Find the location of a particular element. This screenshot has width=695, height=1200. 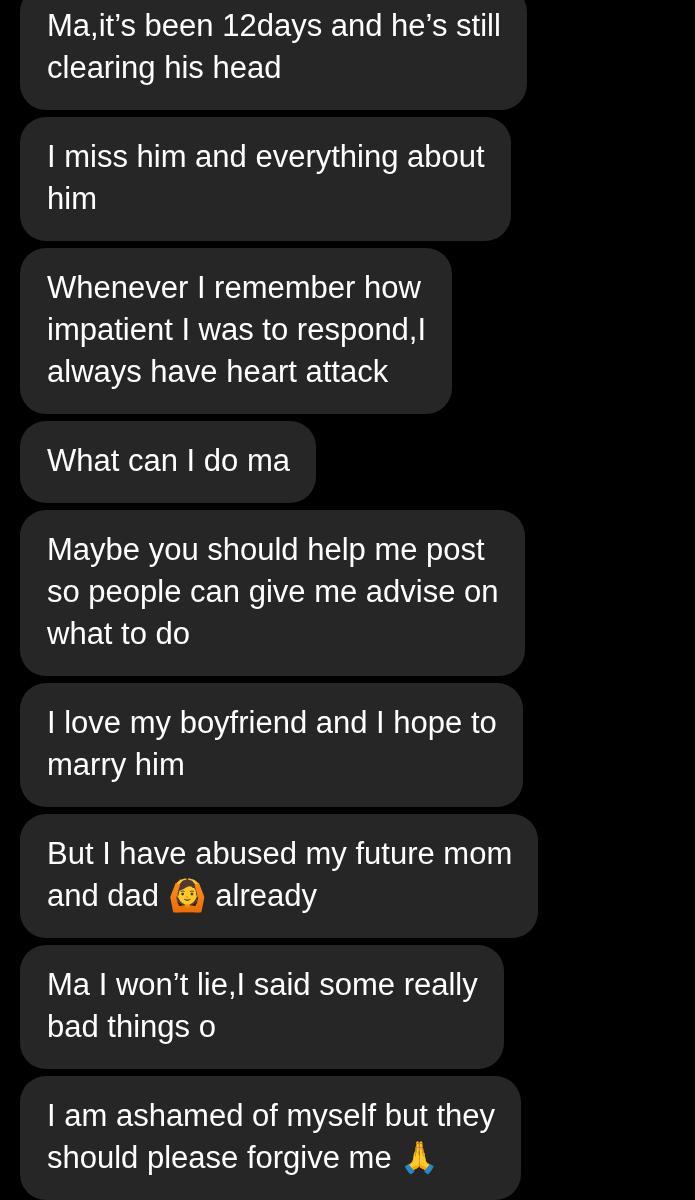

message-bubble: I am ashamed of myself but they should please forgive me 🙏 is located at coordinates (270, 1138).